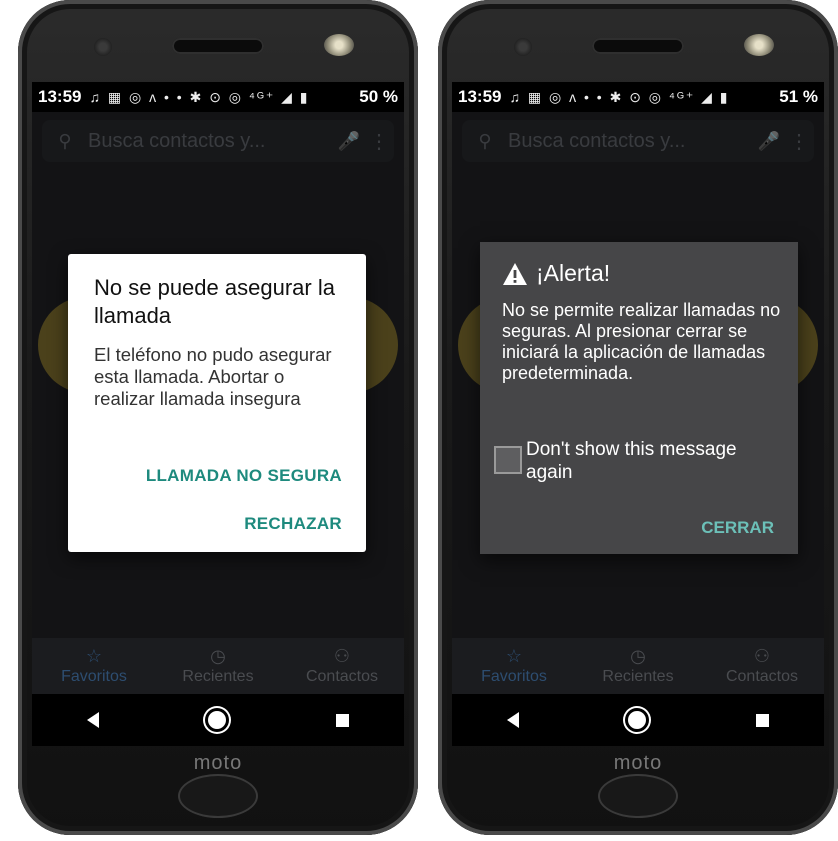 The height and width of the screenshot is (841, 838). Describe the element at coordinates (293, 524) in the screenshot. I see `reject-button: RECHAZAR` at that location.